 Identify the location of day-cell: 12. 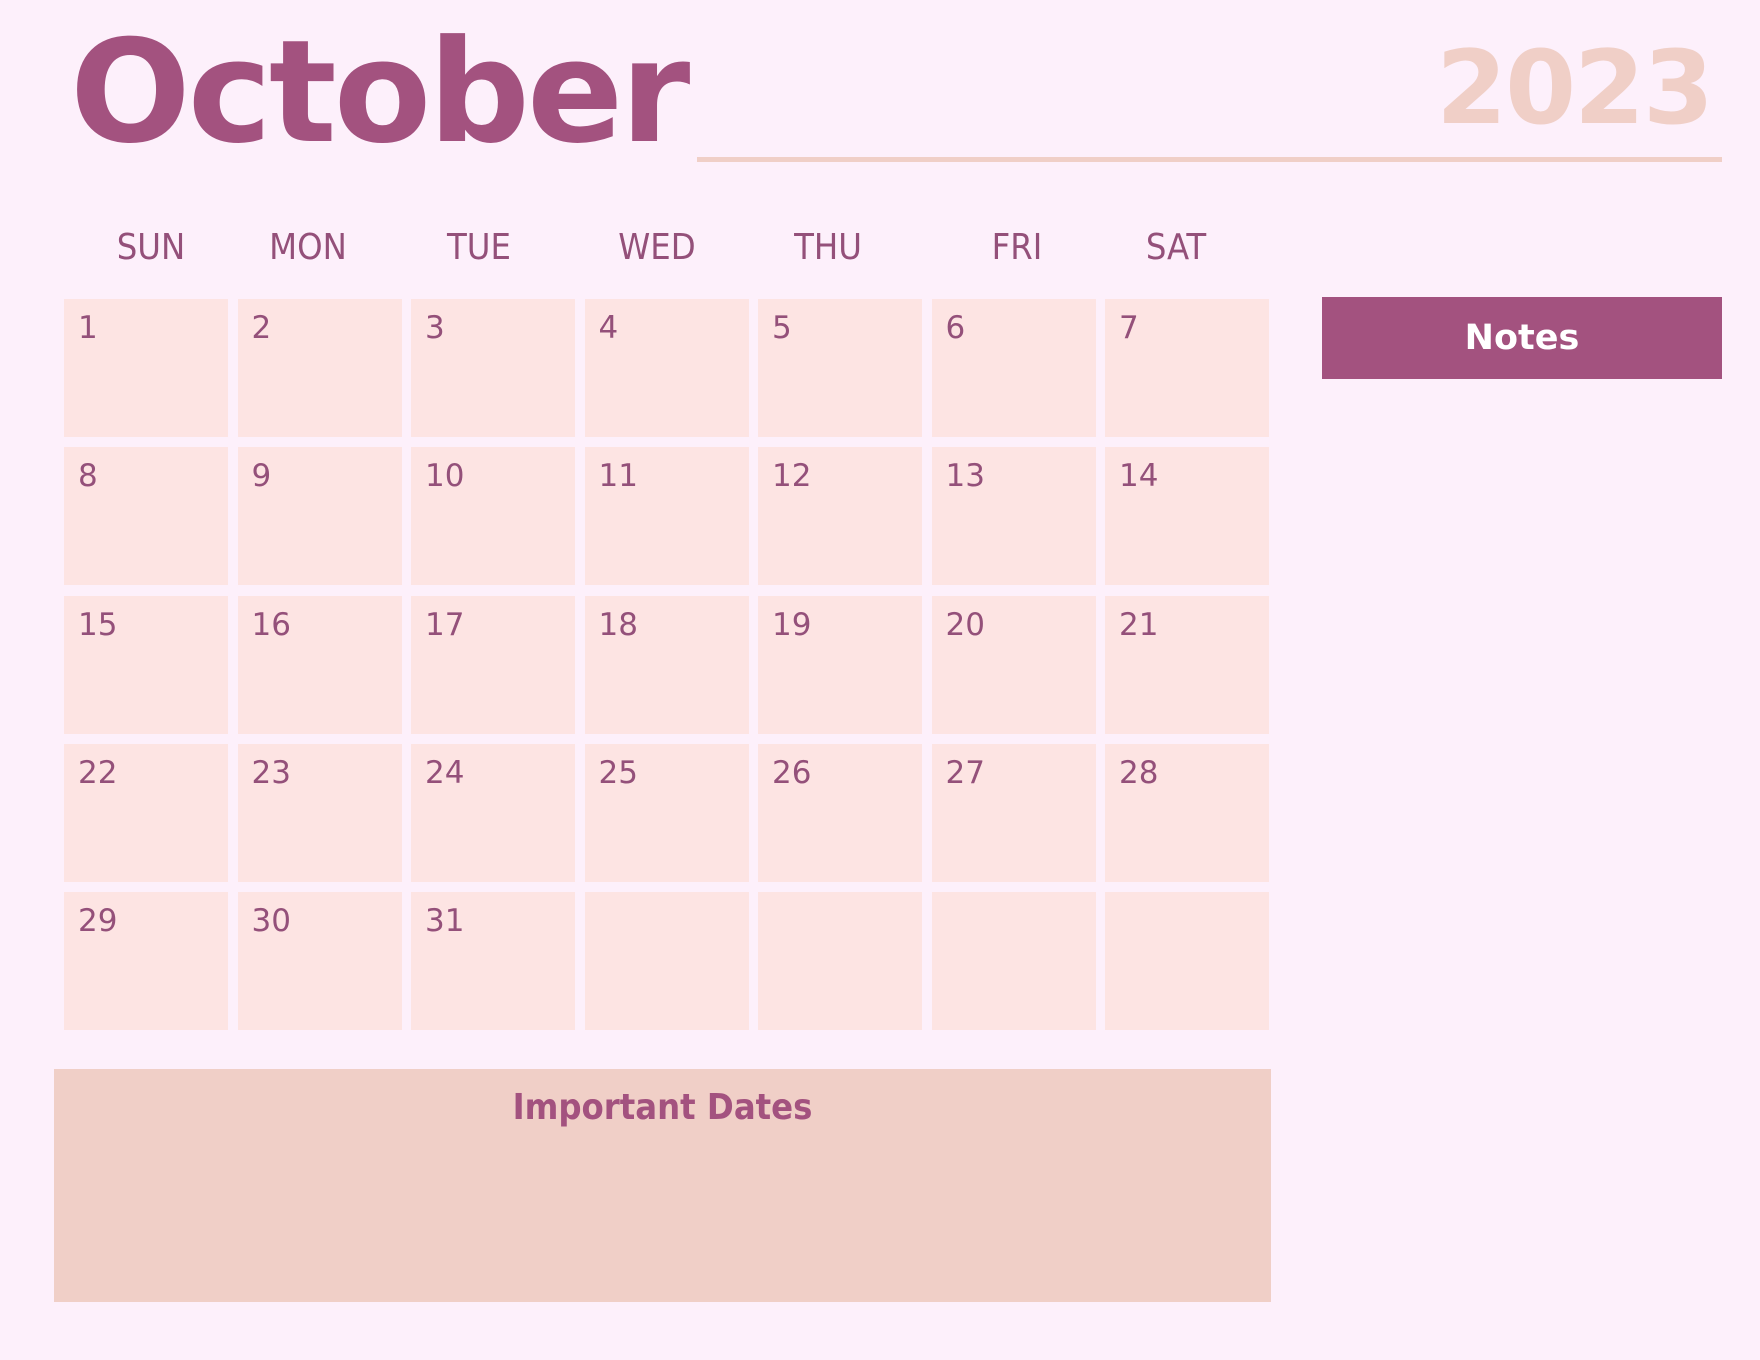
(840, 516).